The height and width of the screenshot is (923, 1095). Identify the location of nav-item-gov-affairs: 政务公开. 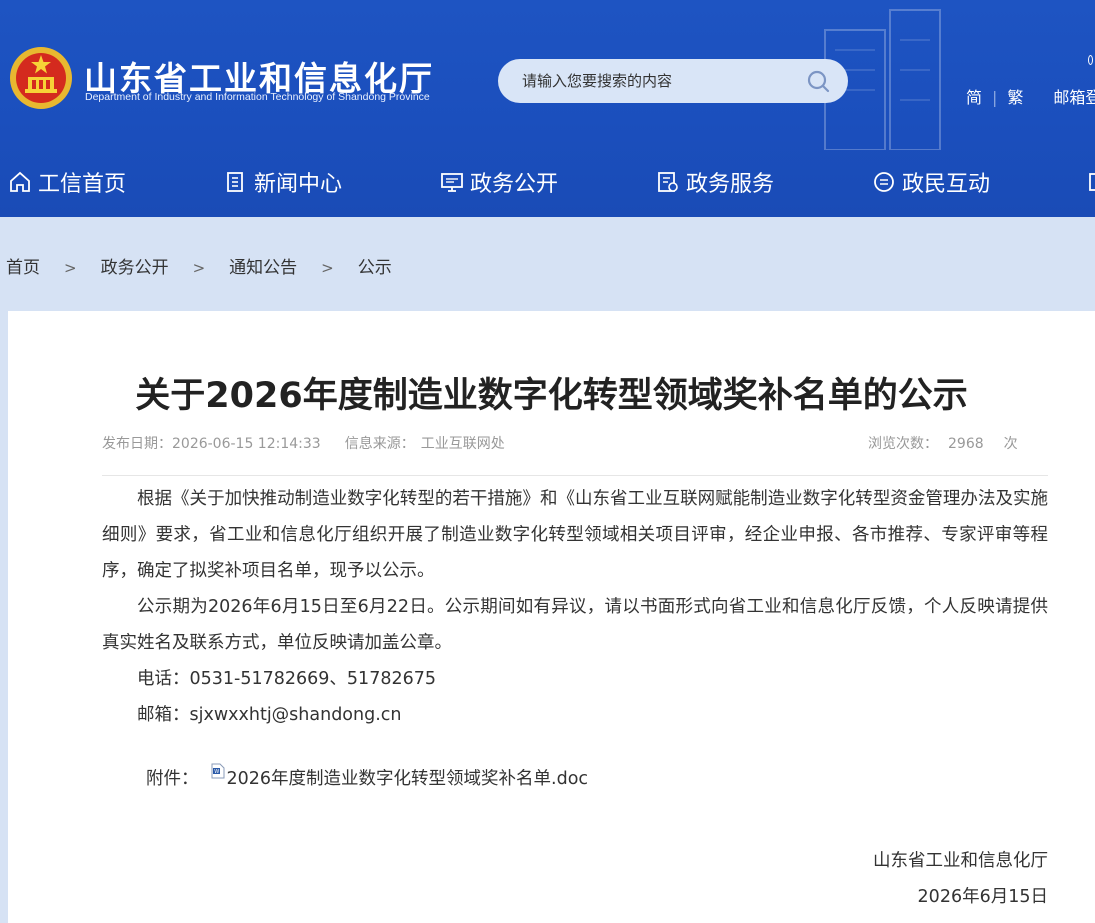
(499, 182).